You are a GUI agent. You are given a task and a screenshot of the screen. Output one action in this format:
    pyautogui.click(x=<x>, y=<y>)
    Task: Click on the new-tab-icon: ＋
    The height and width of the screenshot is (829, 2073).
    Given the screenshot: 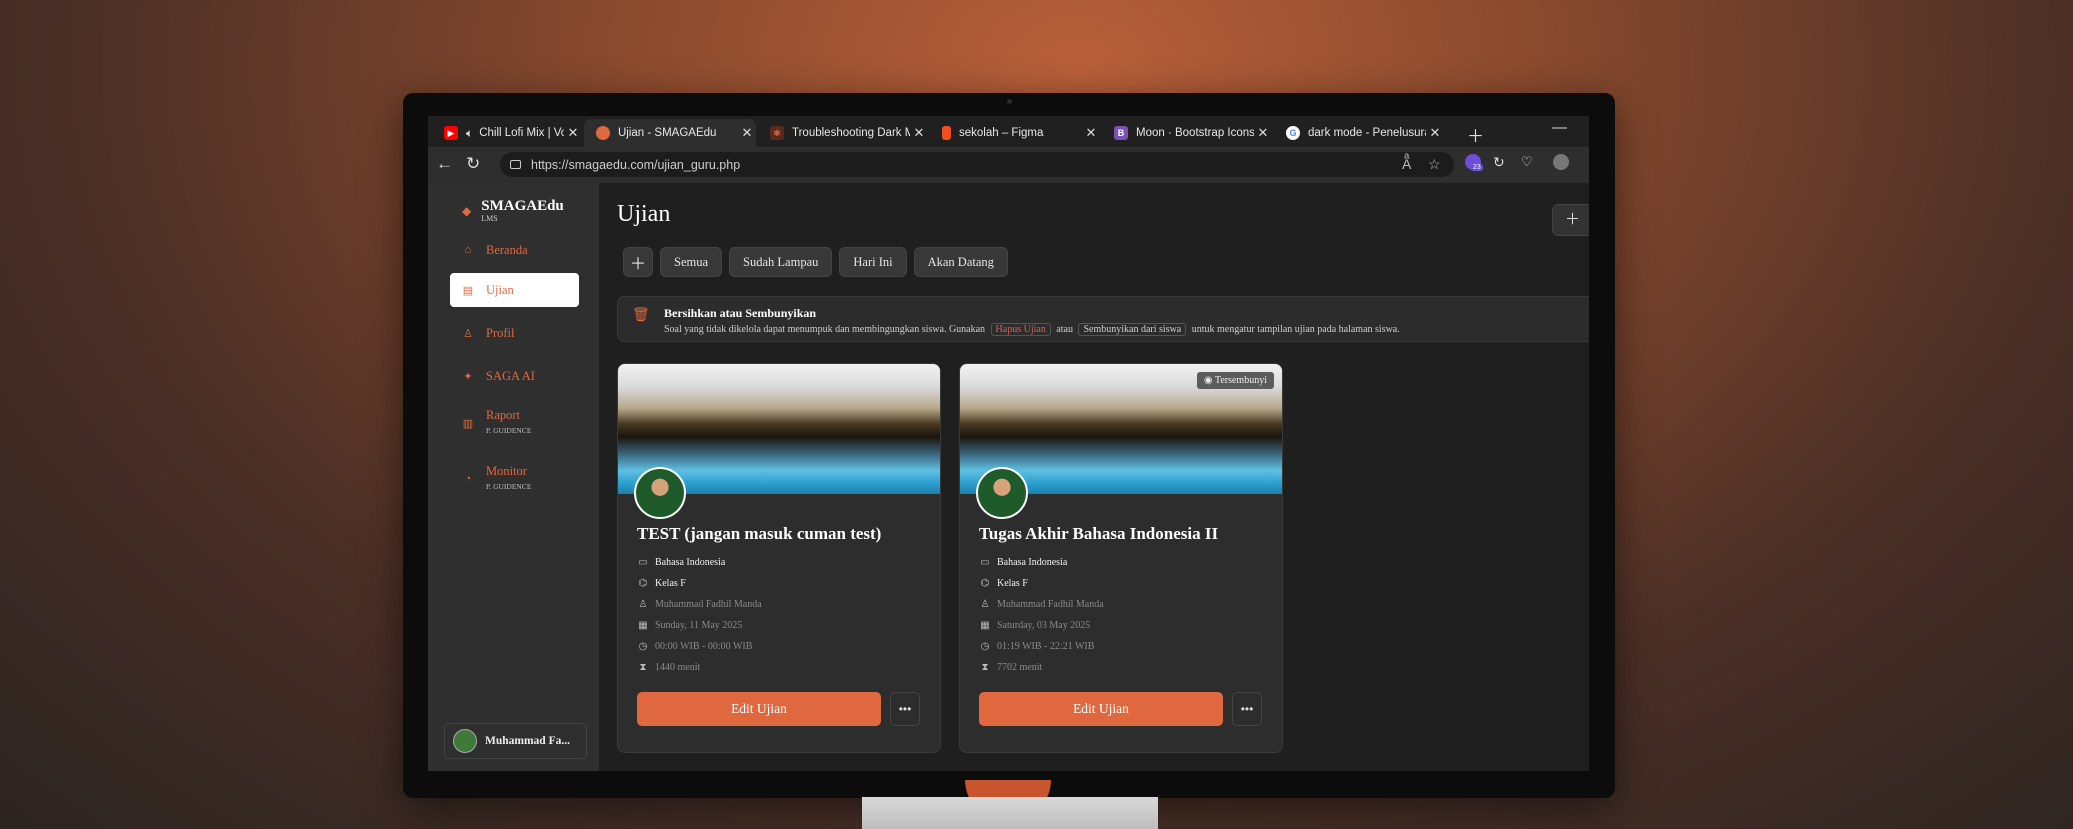 What is the action you would take?
    pyautogui.click(x=1475, y=134)
    